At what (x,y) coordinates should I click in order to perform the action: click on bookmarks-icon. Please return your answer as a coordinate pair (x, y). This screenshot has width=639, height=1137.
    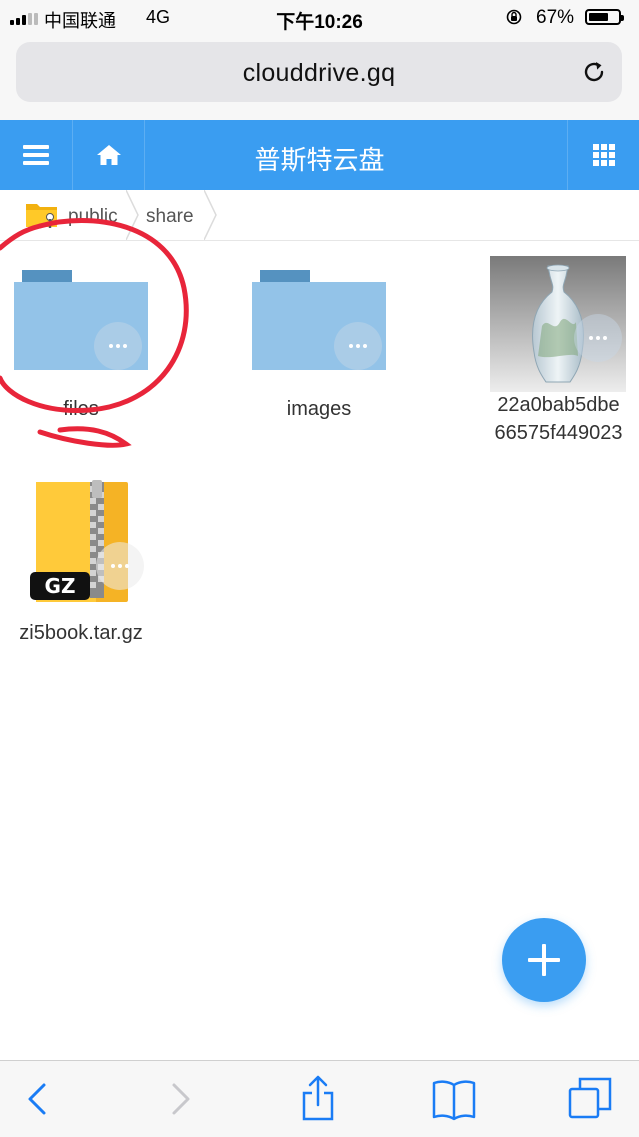
    Looking at the image, I should click on (454, 1099).